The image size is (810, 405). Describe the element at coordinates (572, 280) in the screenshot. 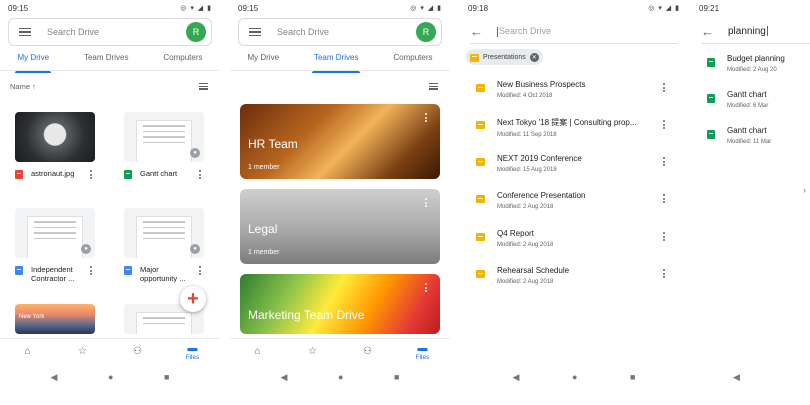

I see `list-item: Rehearsal Schedule Modified: 2 Aug 2018` at that location.